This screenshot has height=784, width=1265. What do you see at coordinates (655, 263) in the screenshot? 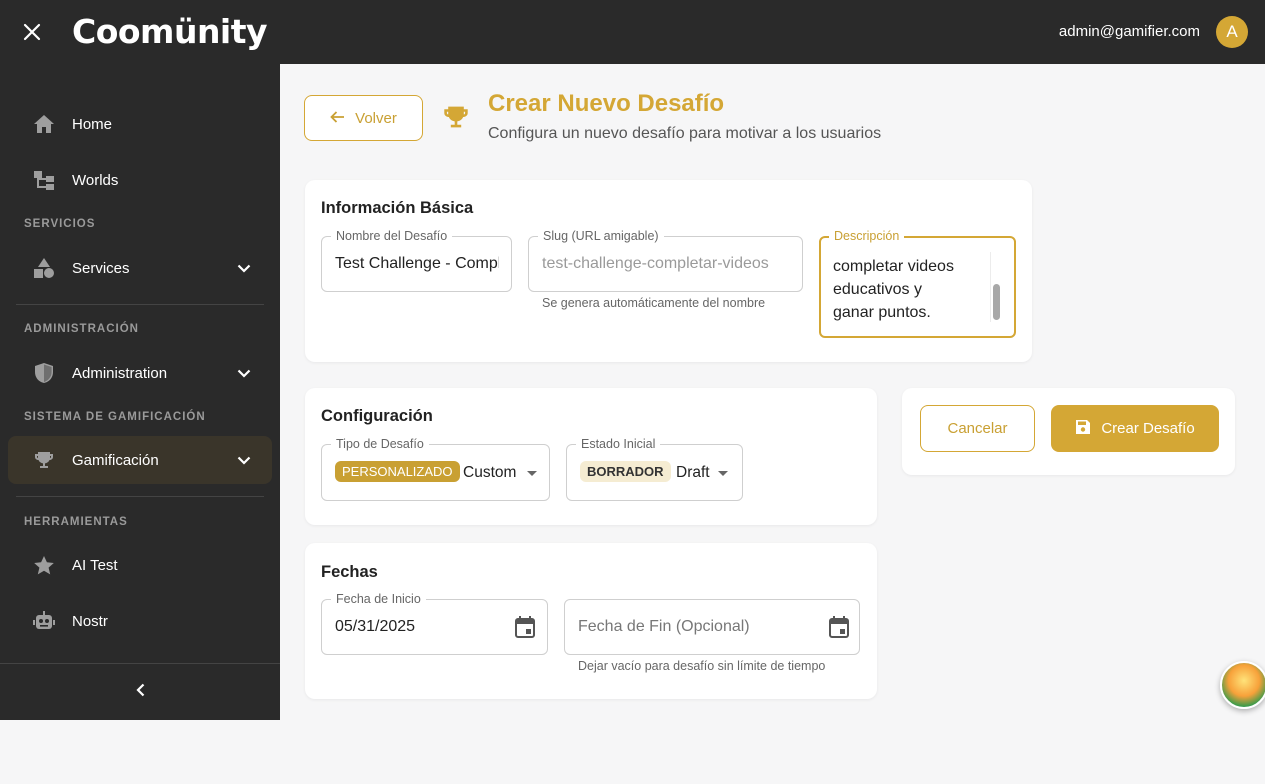
I see `slug-value: test-challenge-completar-videos` at bounding box center [655, 263].